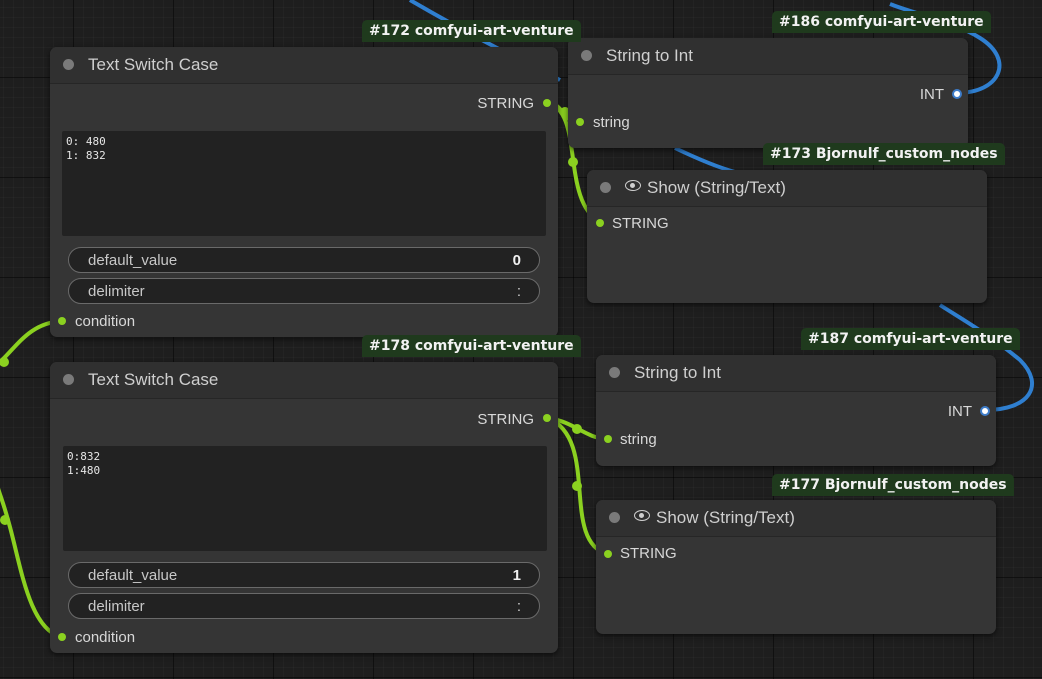  I want to click on node-badge-172: #172 comfyui-art-venture, so click(471, 31).